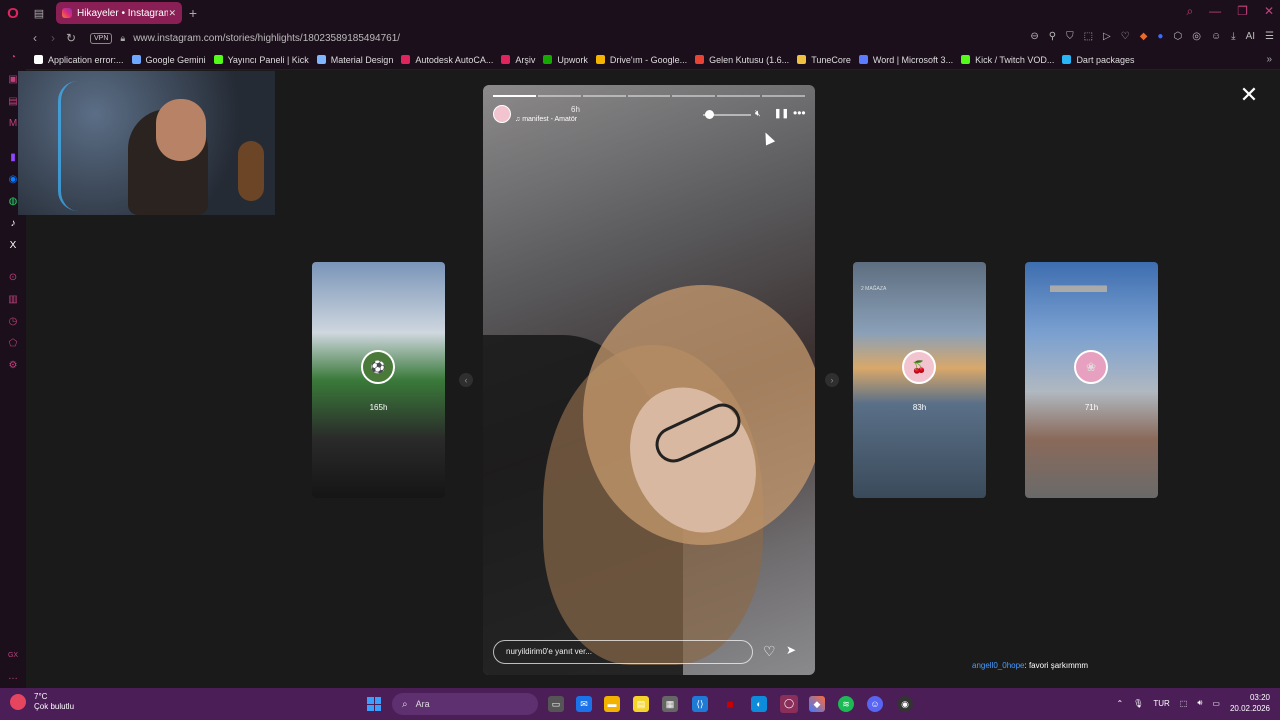 The width and height of the screenshot is (1280, 720). I want to click on opera-taskbar-icon: ◼, so click(730, 704).